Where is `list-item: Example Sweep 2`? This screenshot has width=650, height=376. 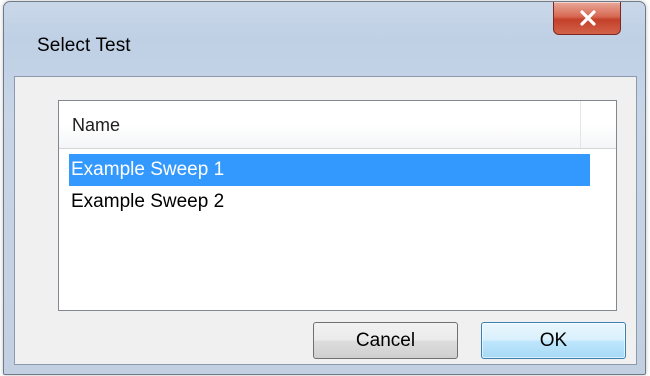 list-item: Example Sweep 2 is located at coordinates (329, 202).